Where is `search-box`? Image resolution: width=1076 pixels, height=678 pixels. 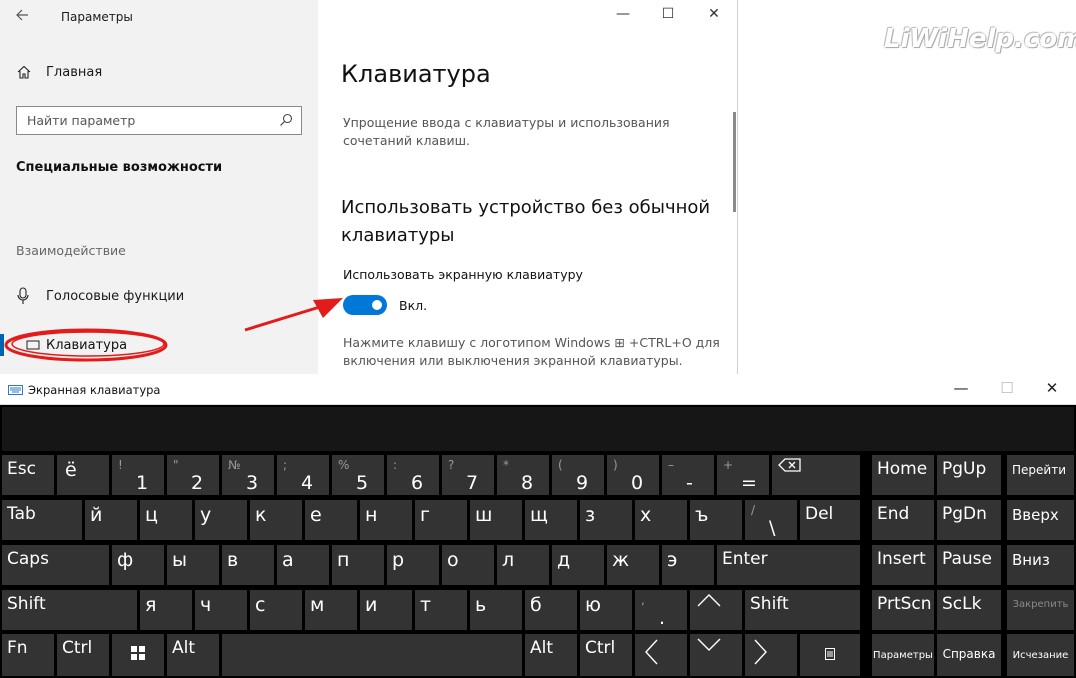
search-box is located at coordinates (159, 120).